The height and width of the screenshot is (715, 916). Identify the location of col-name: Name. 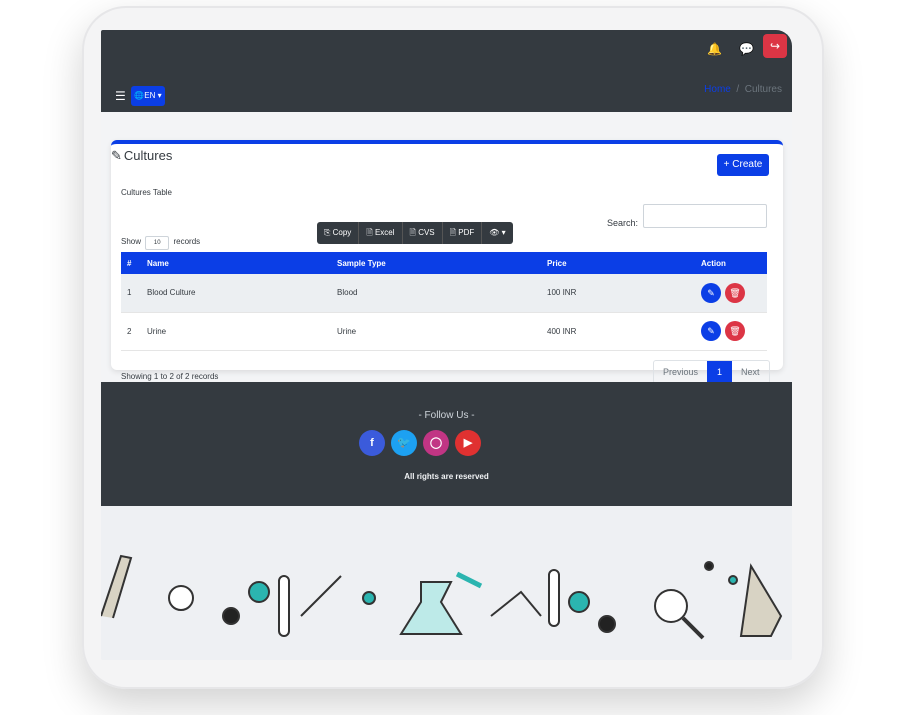
(236, 263).